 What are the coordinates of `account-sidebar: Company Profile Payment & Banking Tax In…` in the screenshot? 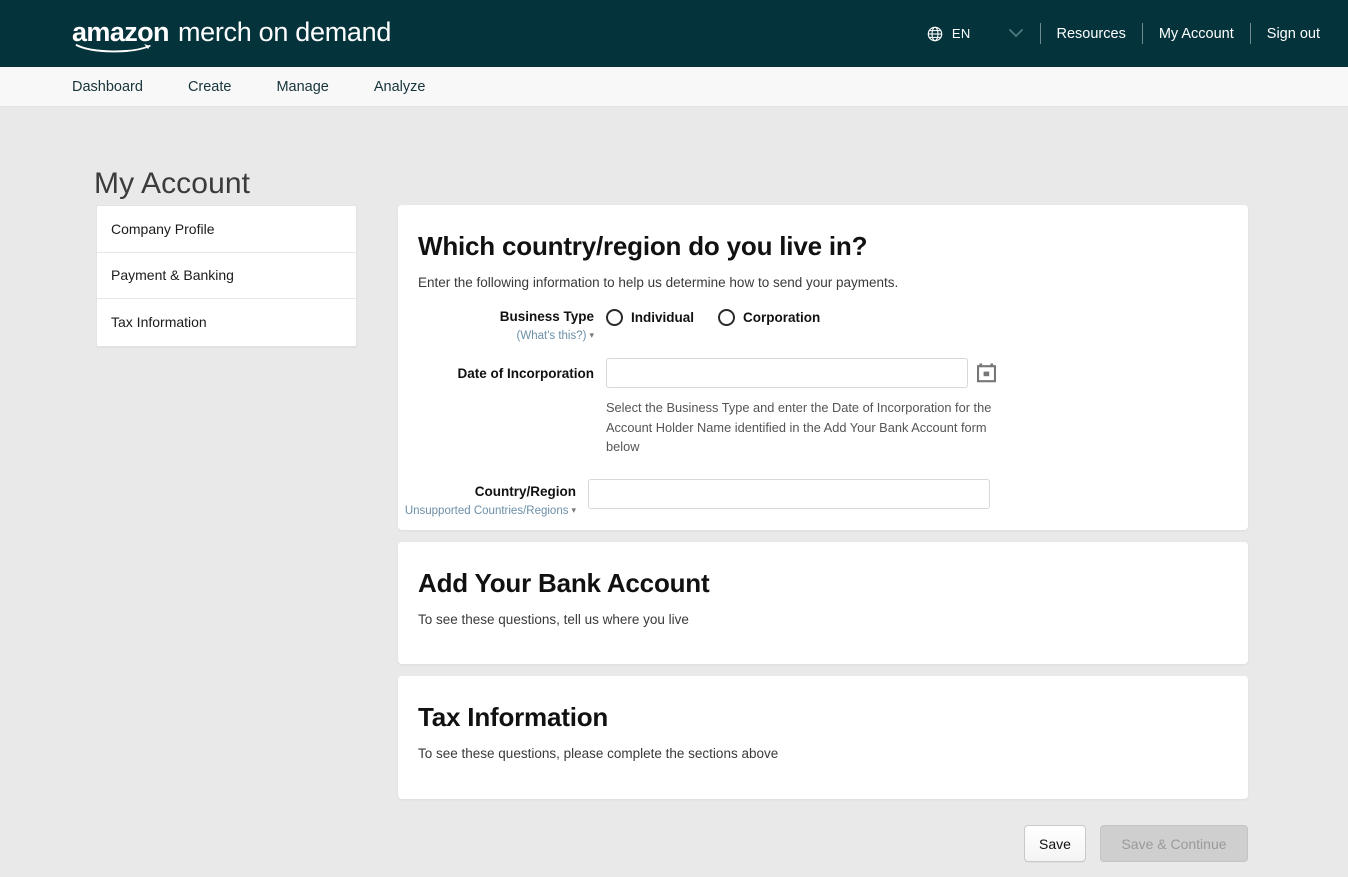 It's located at (226, 276).